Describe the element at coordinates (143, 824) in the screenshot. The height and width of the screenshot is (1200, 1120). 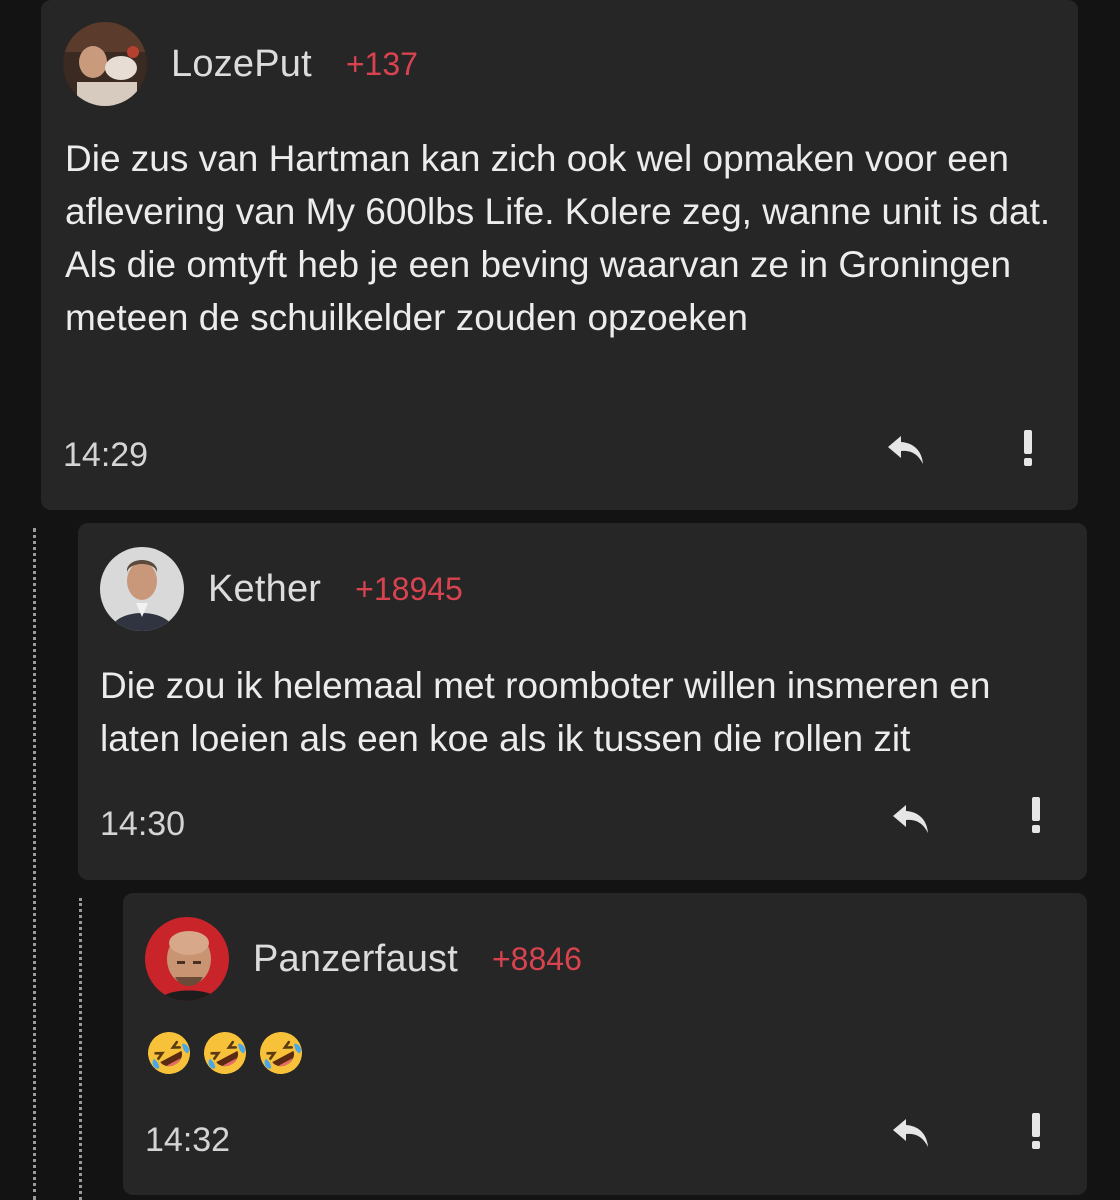
I see `comment-time: 14:30` at that location.